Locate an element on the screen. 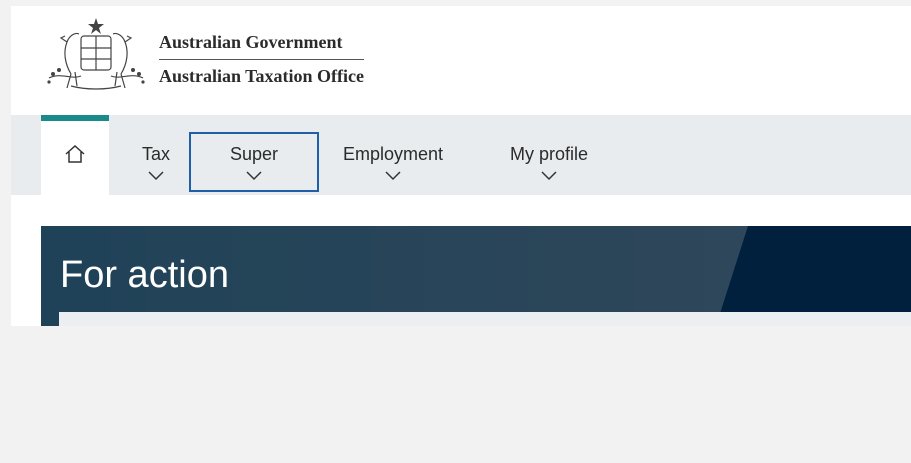  nav-item-label: Tax is located at coordinates (155, 154).